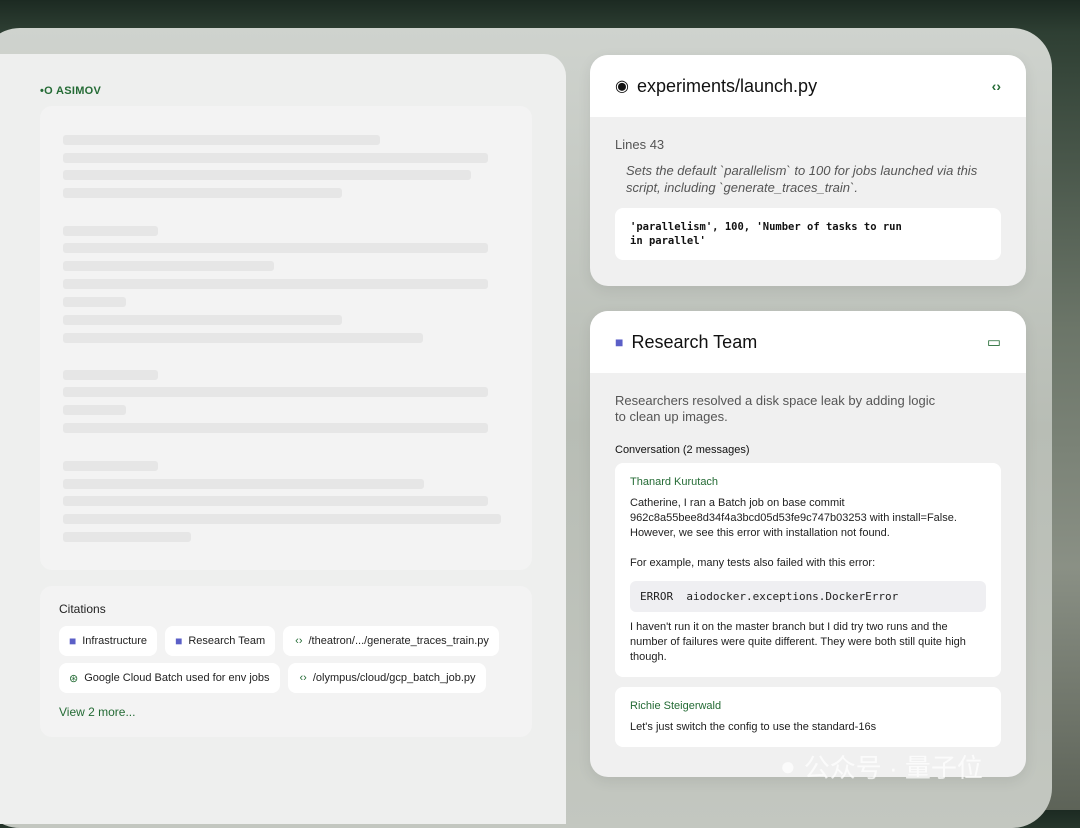  What do you see at coordinates (682, 450) in the screenshot?
I see `conversation-label: Conversation (2 messages)` at bounding box center [682, 450].